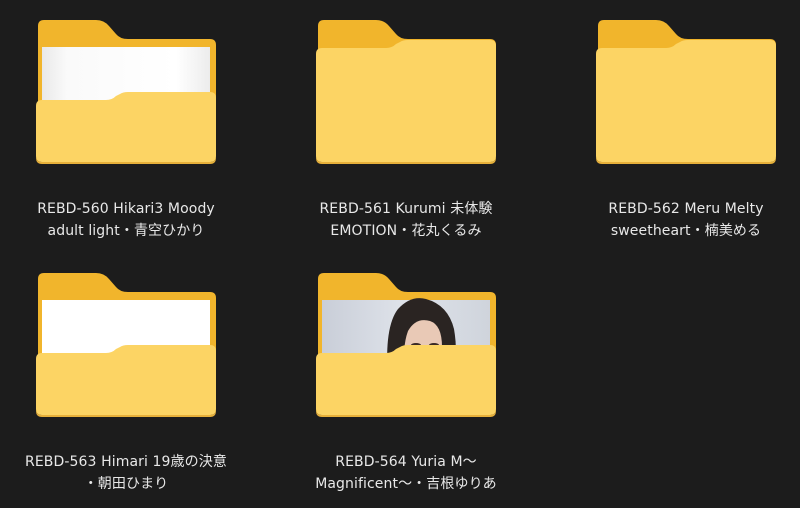 Image resolution: width=800 pixels, height=508 pixels. What do you see at coordinates (128, 220) in the screenshot?
I see `folder-label: REBD-560 Hikari3 Moody adult light・青空ひかり` at bounding box center [128, 220].